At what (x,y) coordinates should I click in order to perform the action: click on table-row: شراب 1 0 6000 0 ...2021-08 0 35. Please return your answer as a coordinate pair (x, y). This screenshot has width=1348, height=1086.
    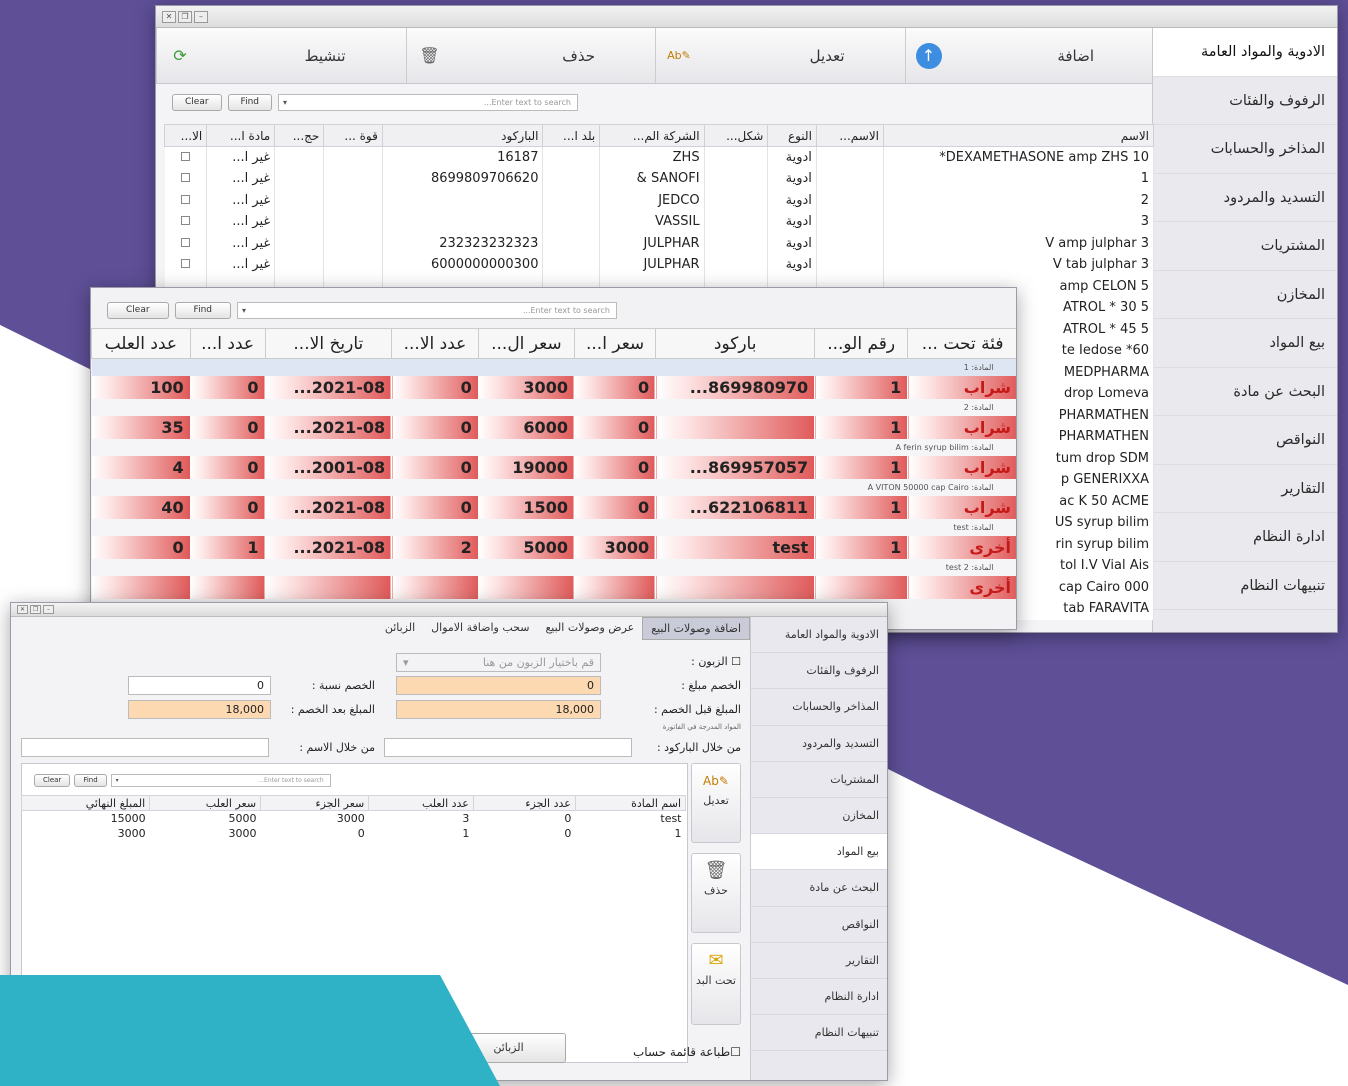
    Looking at the image, I should click on (553, 427).